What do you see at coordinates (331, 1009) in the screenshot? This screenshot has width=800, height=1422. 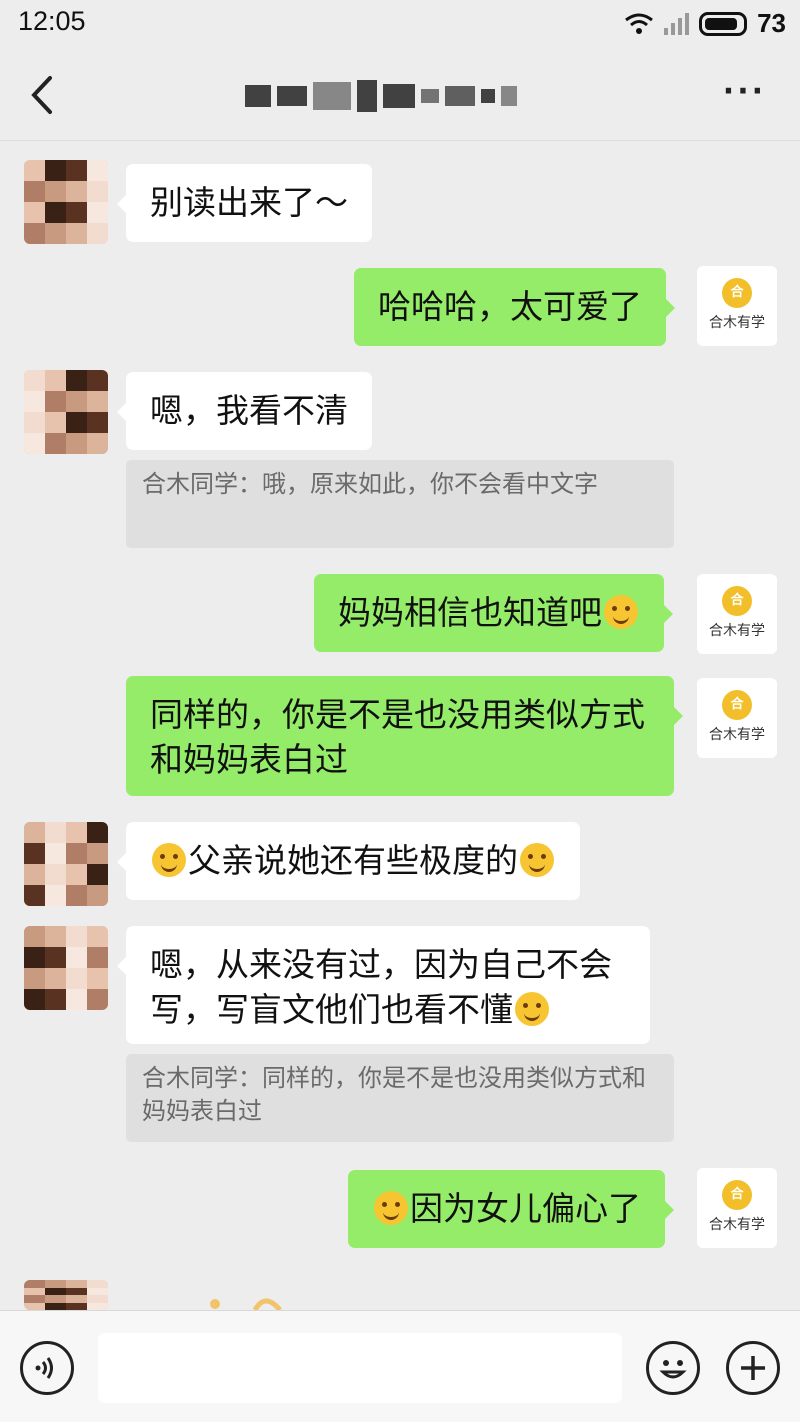 I see `message-line: 写，写盲文他们也看不懂` at bounding box center [331, 1009].